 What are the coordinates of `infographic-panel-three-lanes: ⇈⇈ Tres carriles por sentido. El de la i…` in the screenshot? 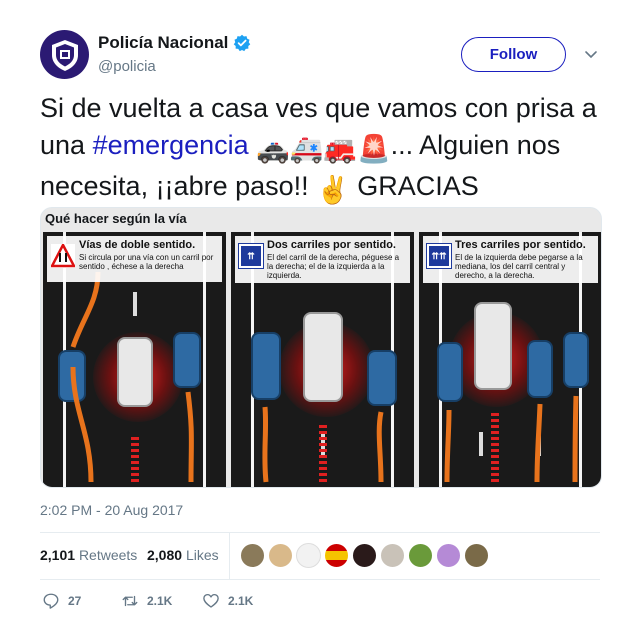 It's located at (510, 359).